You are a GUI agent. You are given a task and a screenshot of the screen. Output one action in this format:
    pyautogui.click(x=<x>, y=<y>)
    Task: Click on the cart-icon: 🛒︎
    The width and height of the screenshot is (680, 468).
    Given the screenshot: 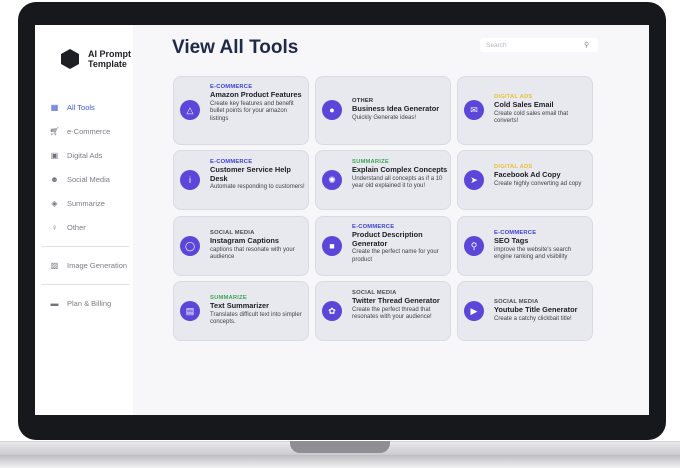 What is the action you would take?
    pyautogui.click(x=54, y=131)
    